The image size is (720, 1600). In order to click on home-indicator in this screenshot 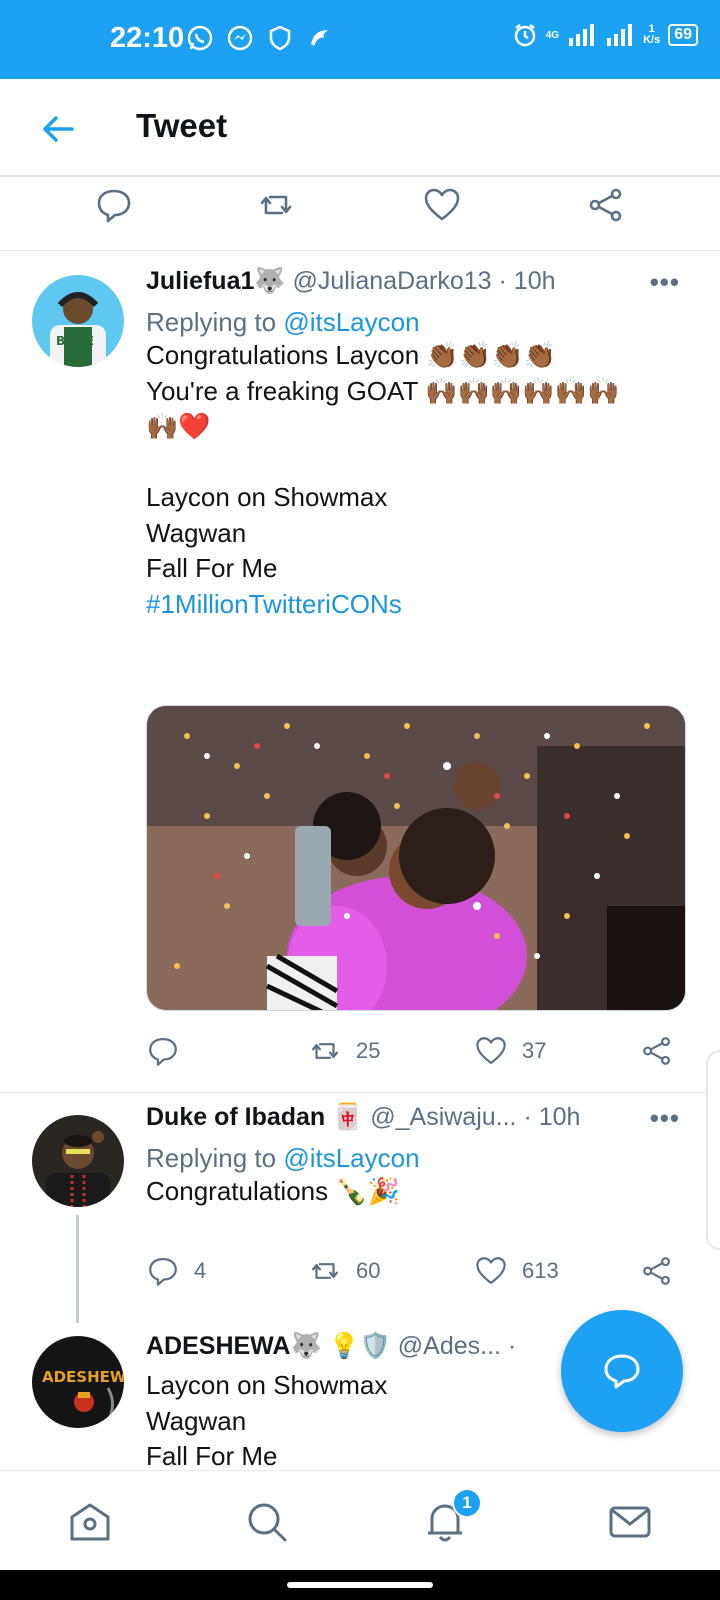, I will do `click(360, 1585)`.